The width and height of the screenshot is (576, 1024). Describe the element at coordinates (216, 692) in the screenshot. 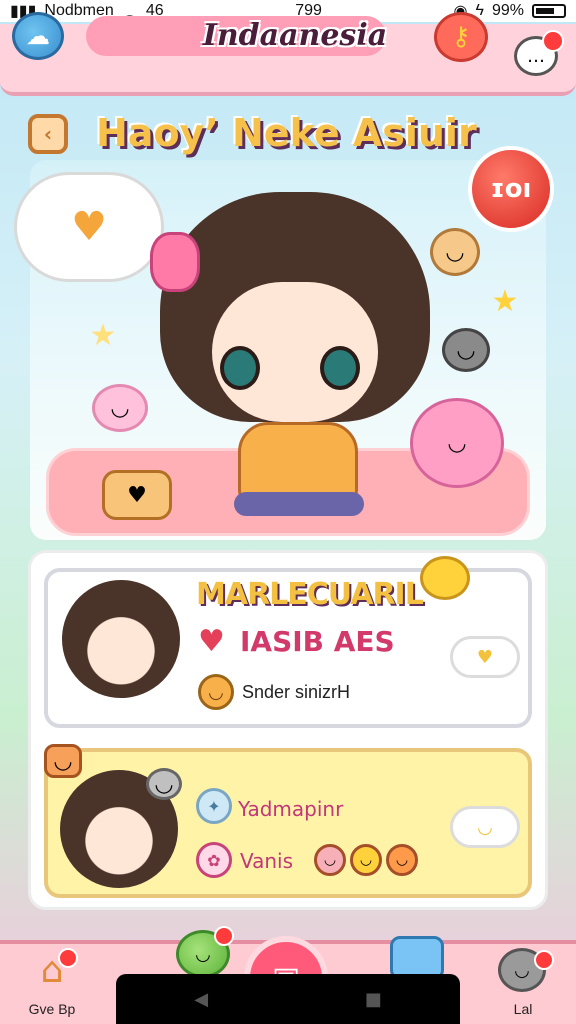

I see `smile-icon: ◡` at that location.